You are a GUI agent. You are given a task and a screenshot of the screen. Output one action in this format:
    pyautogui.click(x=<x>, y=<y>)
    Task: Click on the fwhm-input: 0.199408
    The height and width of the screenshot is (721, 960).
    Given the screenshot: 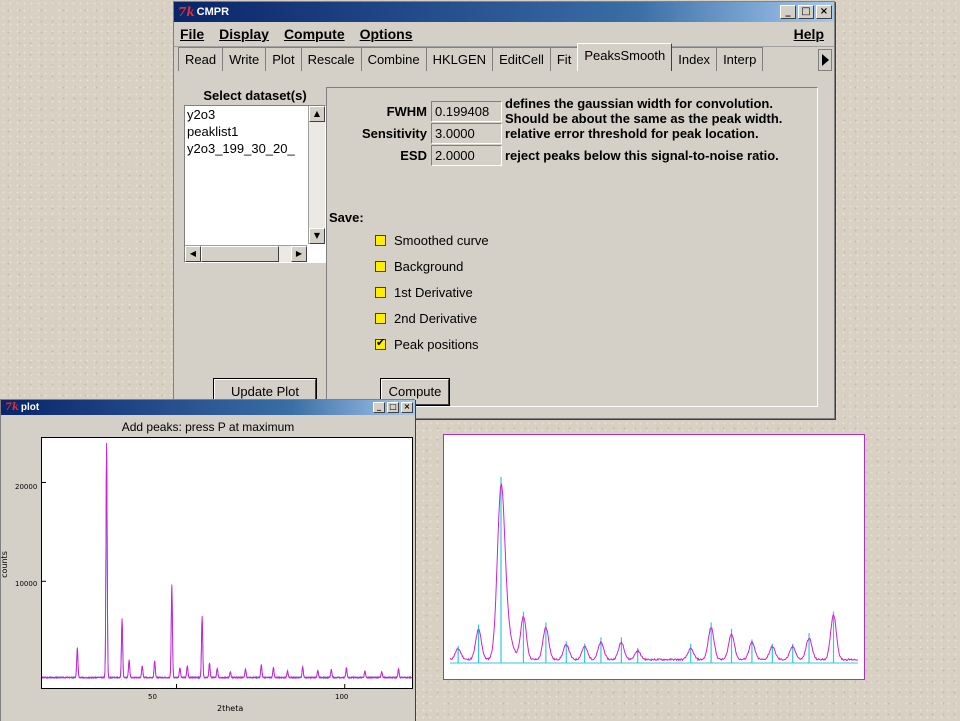 What is the action you would take?
    pyautogui.click(x=466, y=111)
    